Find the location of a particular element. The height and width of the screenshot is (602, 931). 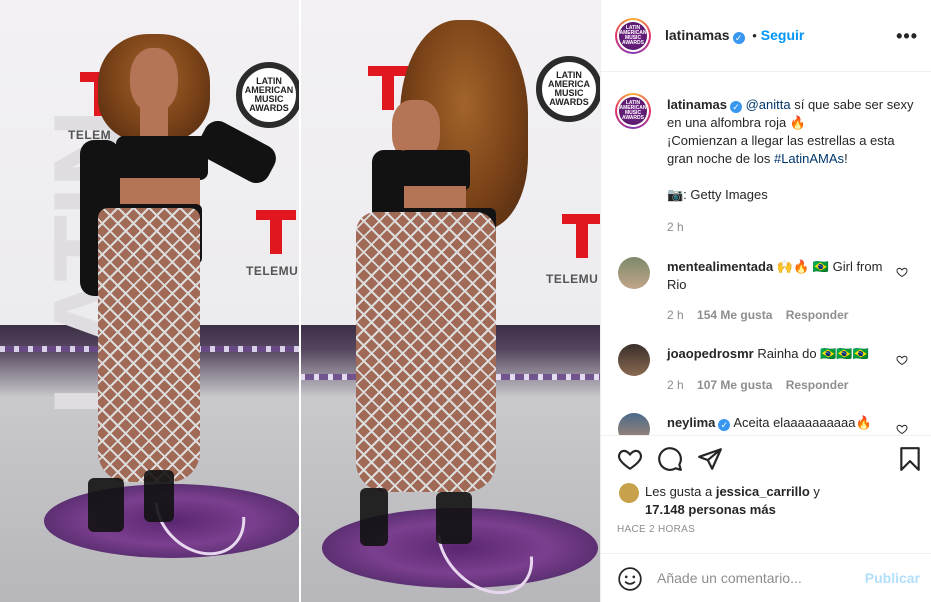

post-timestamp: HACE 2 HORAS is located at coordinates (656, 529).